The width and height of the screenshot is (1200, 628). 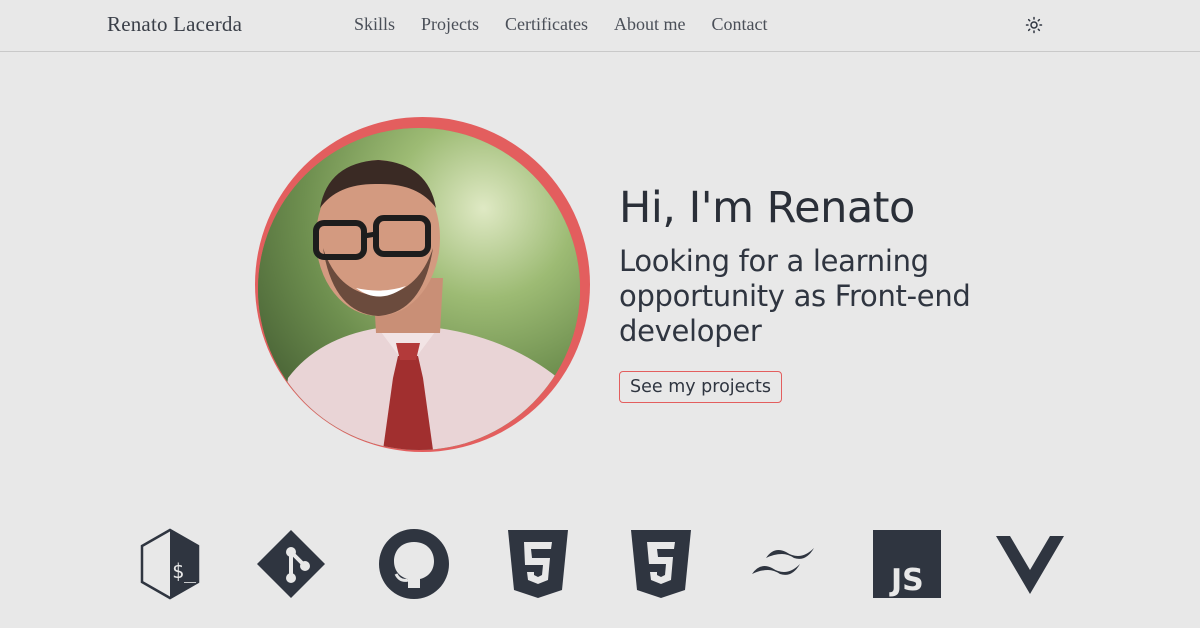 I want to click on nav-contact: Contact, so click(x=740, y=24).